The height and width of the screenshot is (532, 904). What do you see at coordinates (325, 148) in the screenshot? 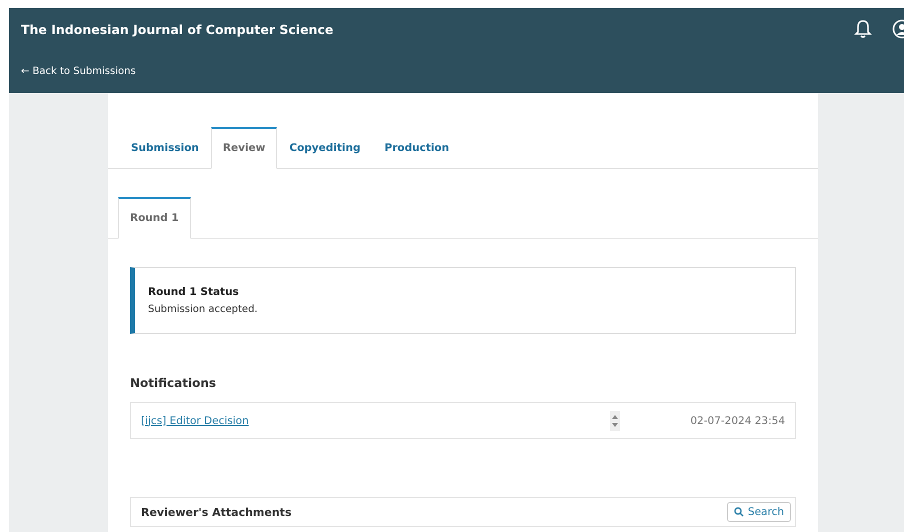
I see `stage-tab: Copyediting` at bounding box center [325, 148].